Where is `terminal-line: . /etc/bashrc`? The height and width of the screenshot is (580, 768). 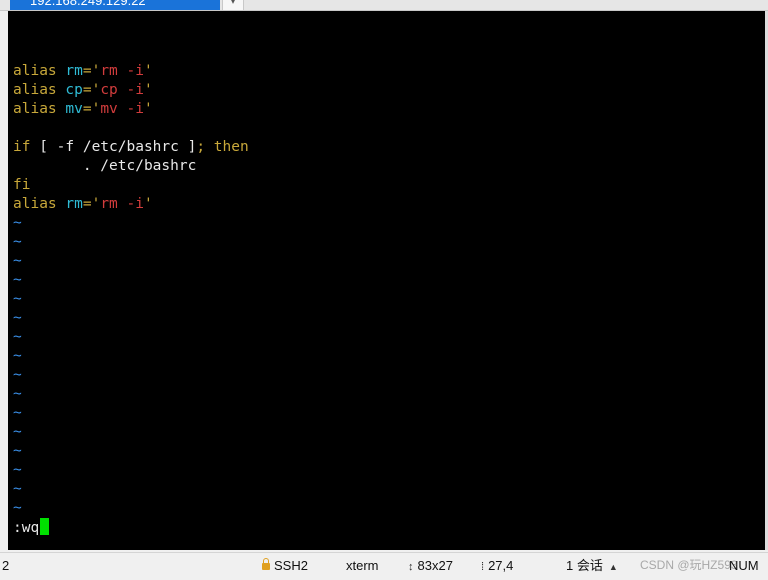 terminal-line: . /etc/bashrc is located at coordinates (105, 166).